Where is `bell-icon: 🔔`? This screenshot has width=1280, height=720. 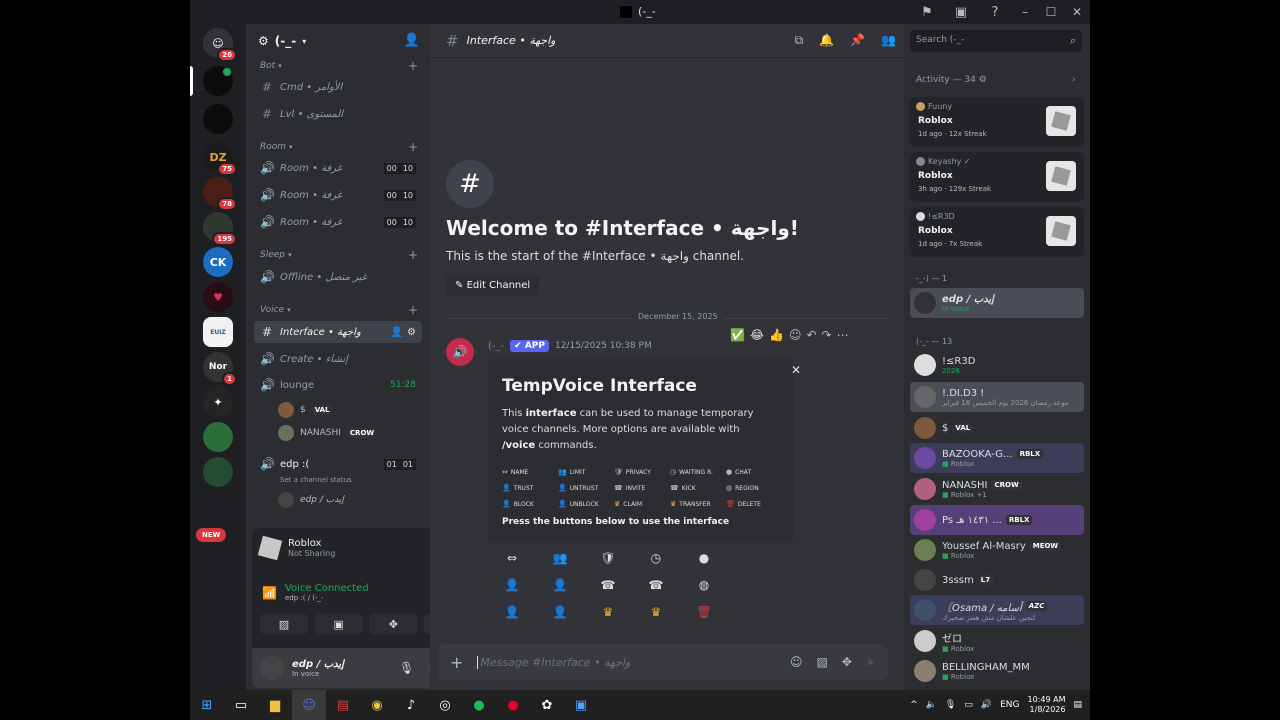 bell-icon: 🔔 is located at coordinates (826, 40).